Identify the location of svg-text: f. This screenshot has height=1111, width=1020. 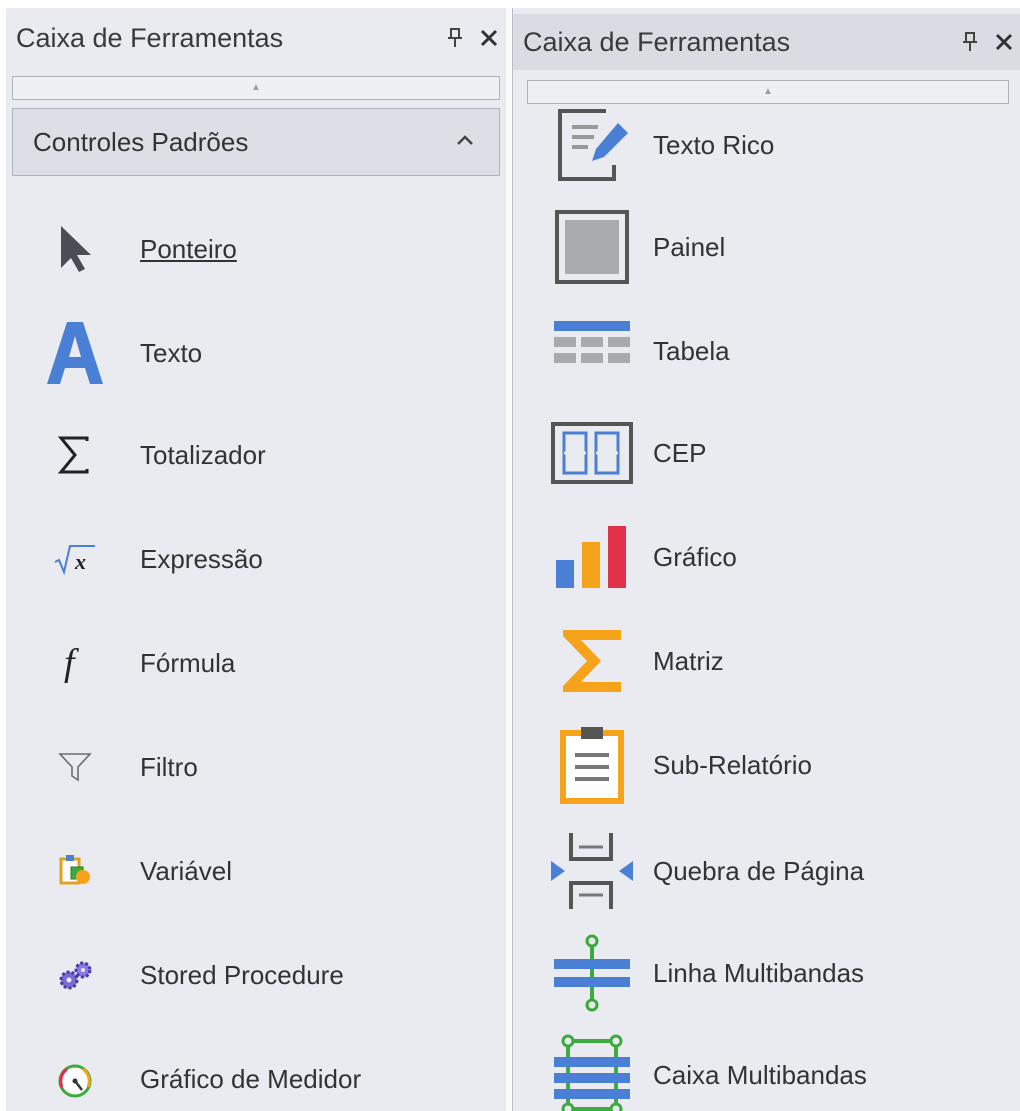
(71, 663).